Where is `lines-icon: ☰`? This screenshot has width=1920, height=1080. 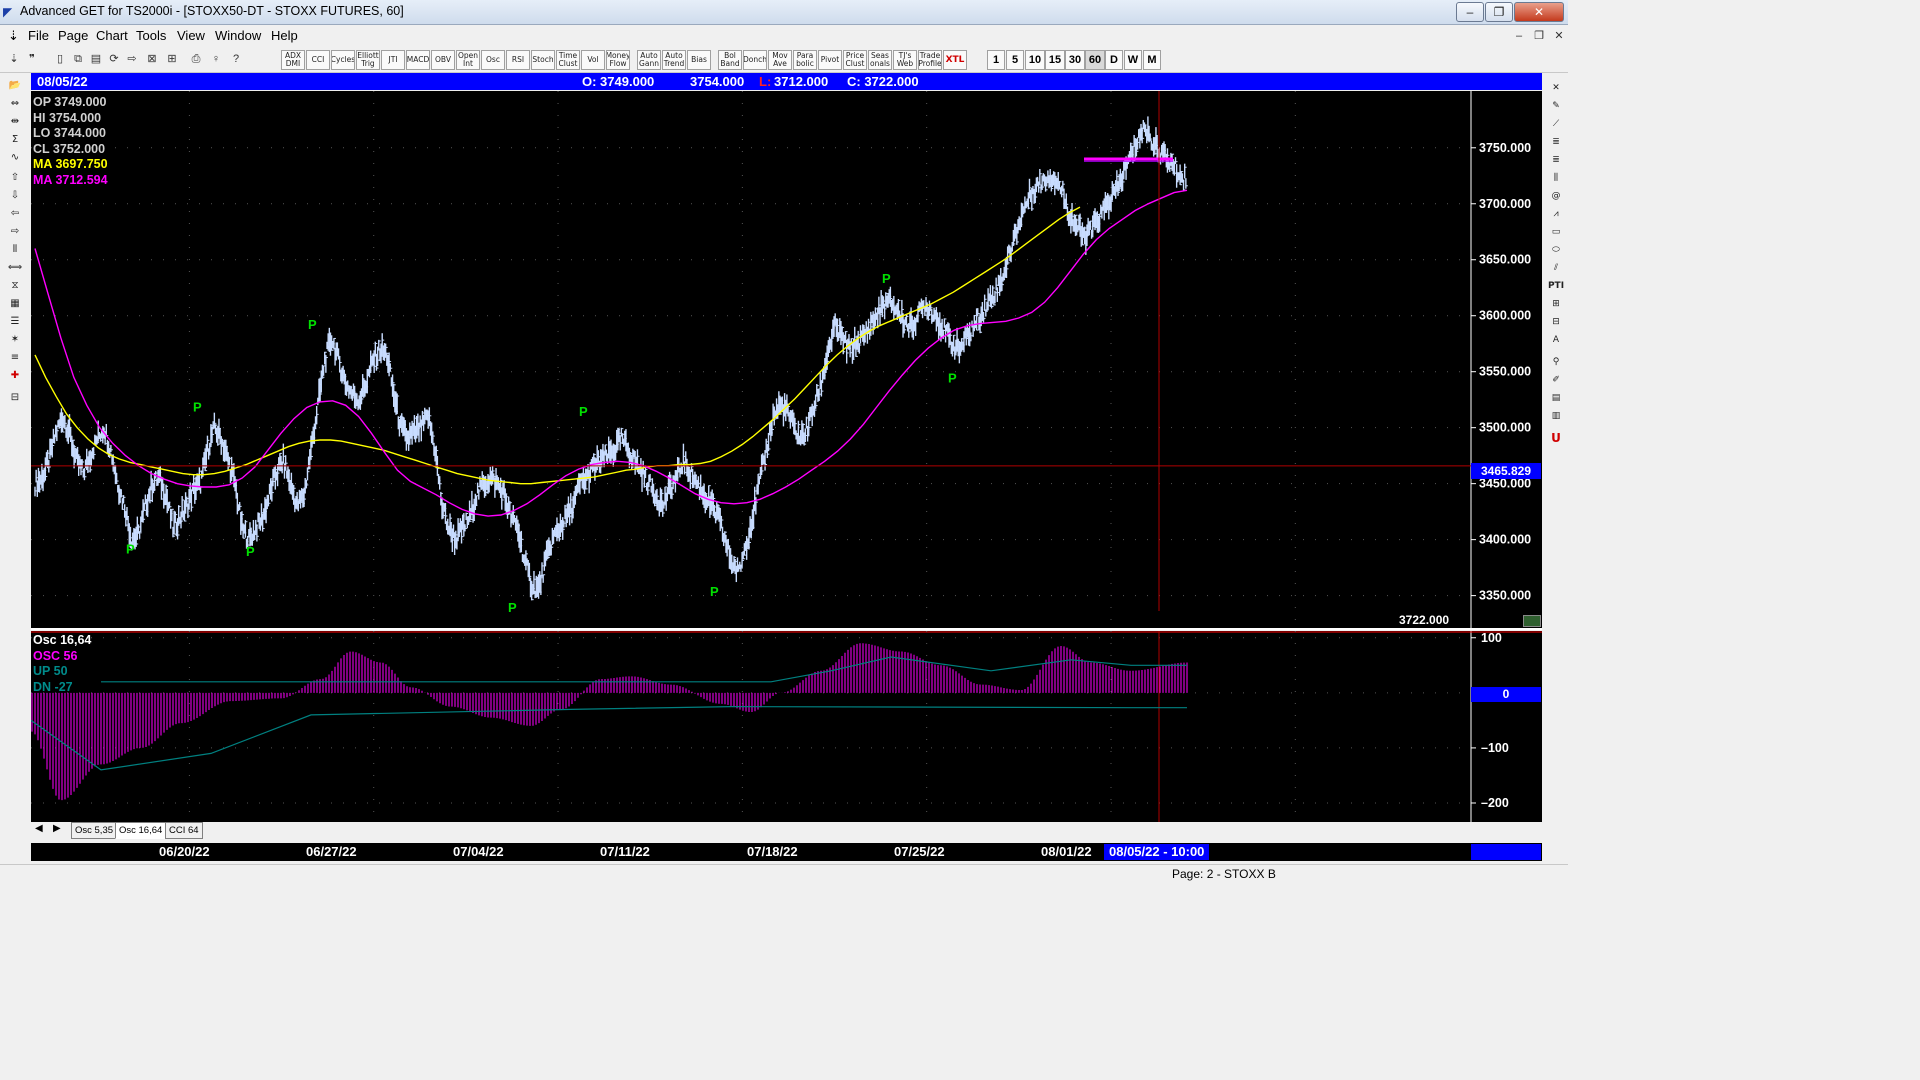 lines-icon: ☰ is located at coordinates (15, 322).